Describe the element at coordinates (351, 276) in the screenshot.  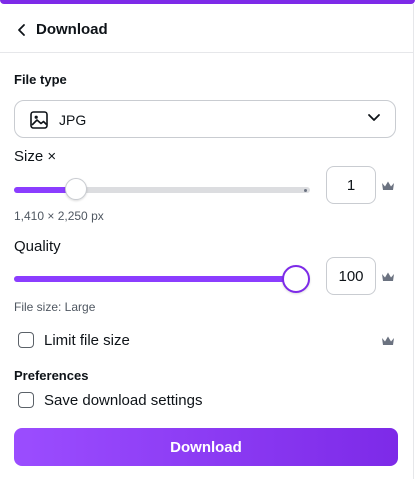
I see `quality-input: 100` at that location.